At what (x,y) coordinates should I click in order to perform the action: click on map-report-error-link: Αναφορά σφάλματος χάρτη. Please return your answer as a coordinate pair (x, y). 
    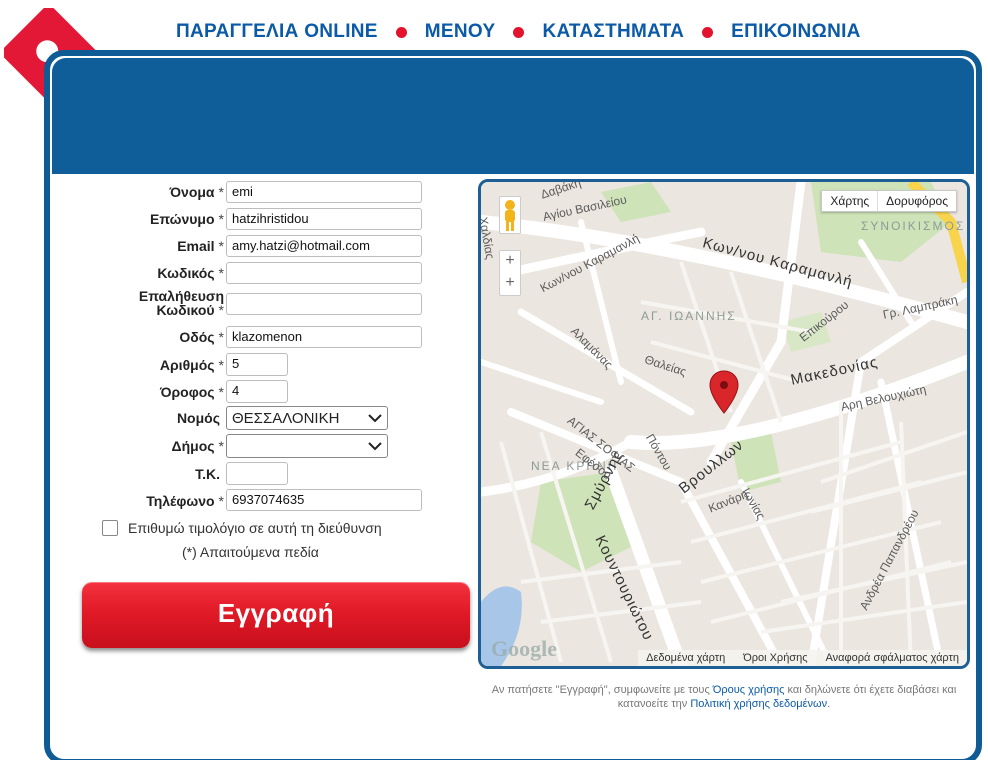
    Looking at the image, I should click on (892, 658).